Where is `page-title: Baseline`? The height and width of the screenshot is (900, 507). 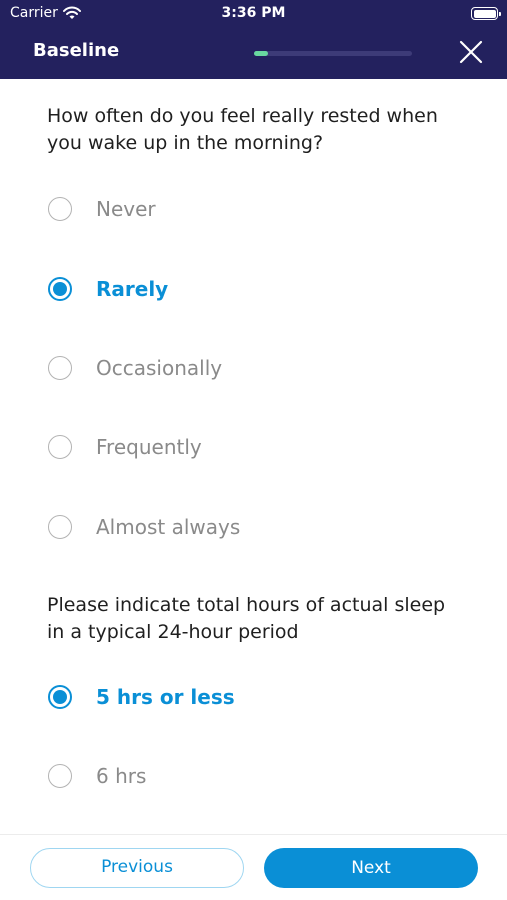
page-title: Baseline is located at coordinates (76, 50).